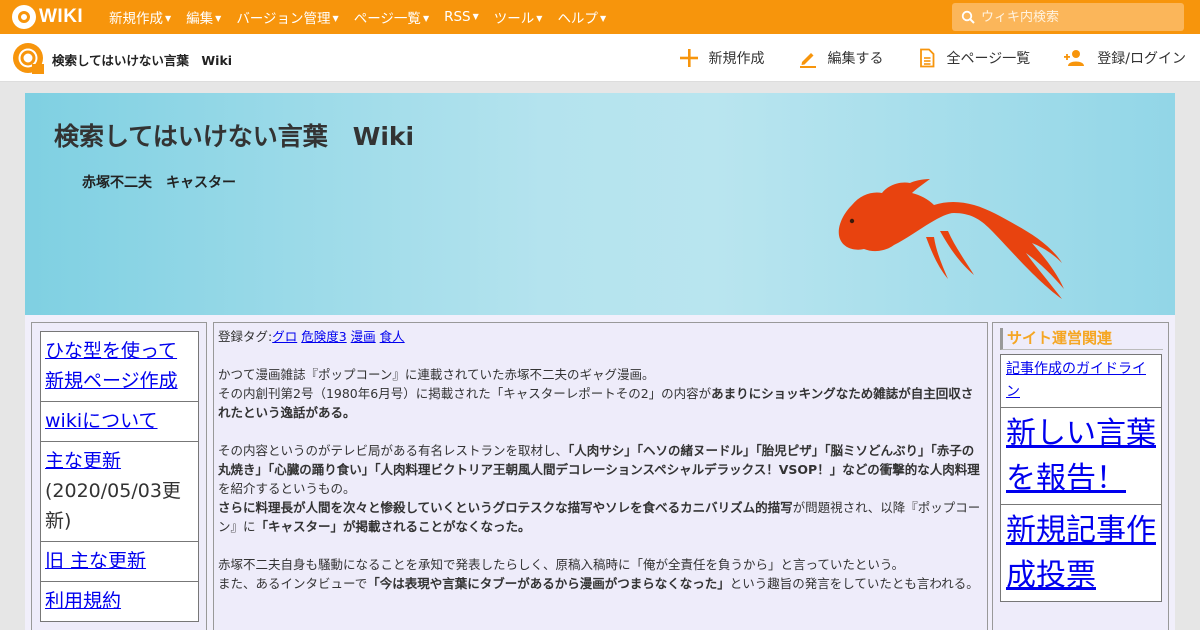  Describe the element at coordinates (951, 239) in the screenshot. I see `goldfish-illustration` at that location.